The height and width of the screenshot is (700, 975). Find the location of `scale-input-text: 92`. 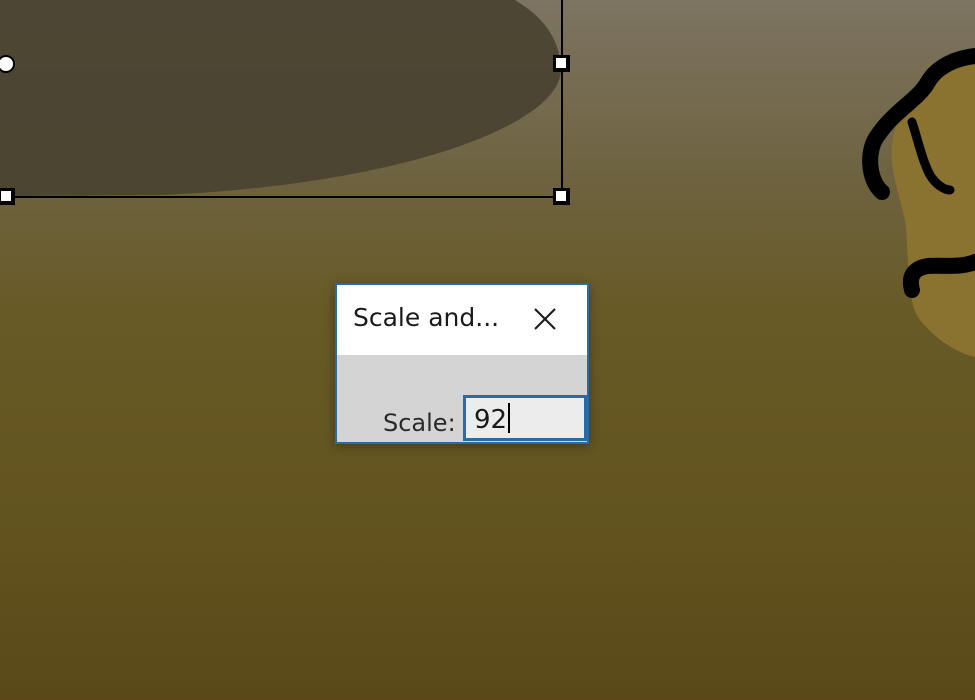

scale-input-text: 92 is located at coordinates (491, 420).